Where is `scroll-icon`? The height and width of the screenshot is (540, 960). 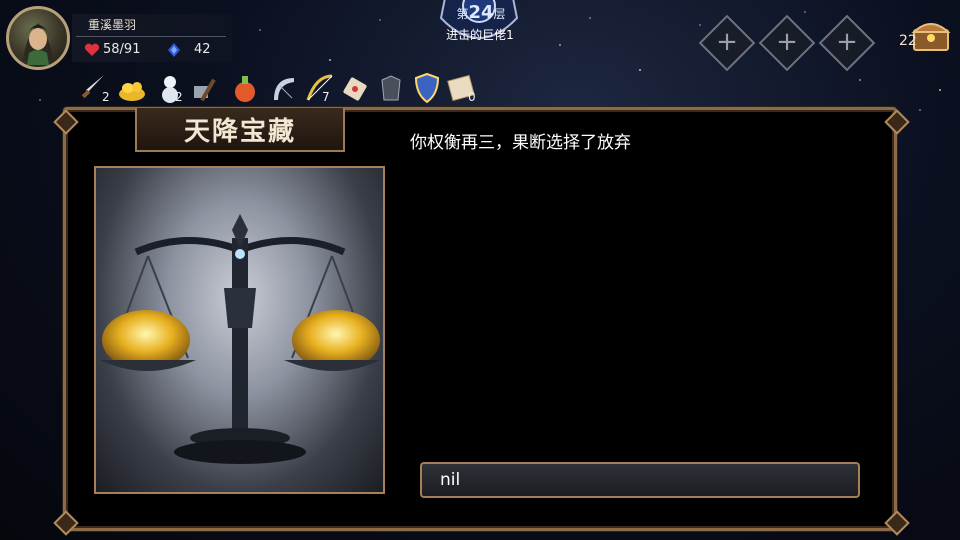 scroll-icon is located at coordinates (355, 89).